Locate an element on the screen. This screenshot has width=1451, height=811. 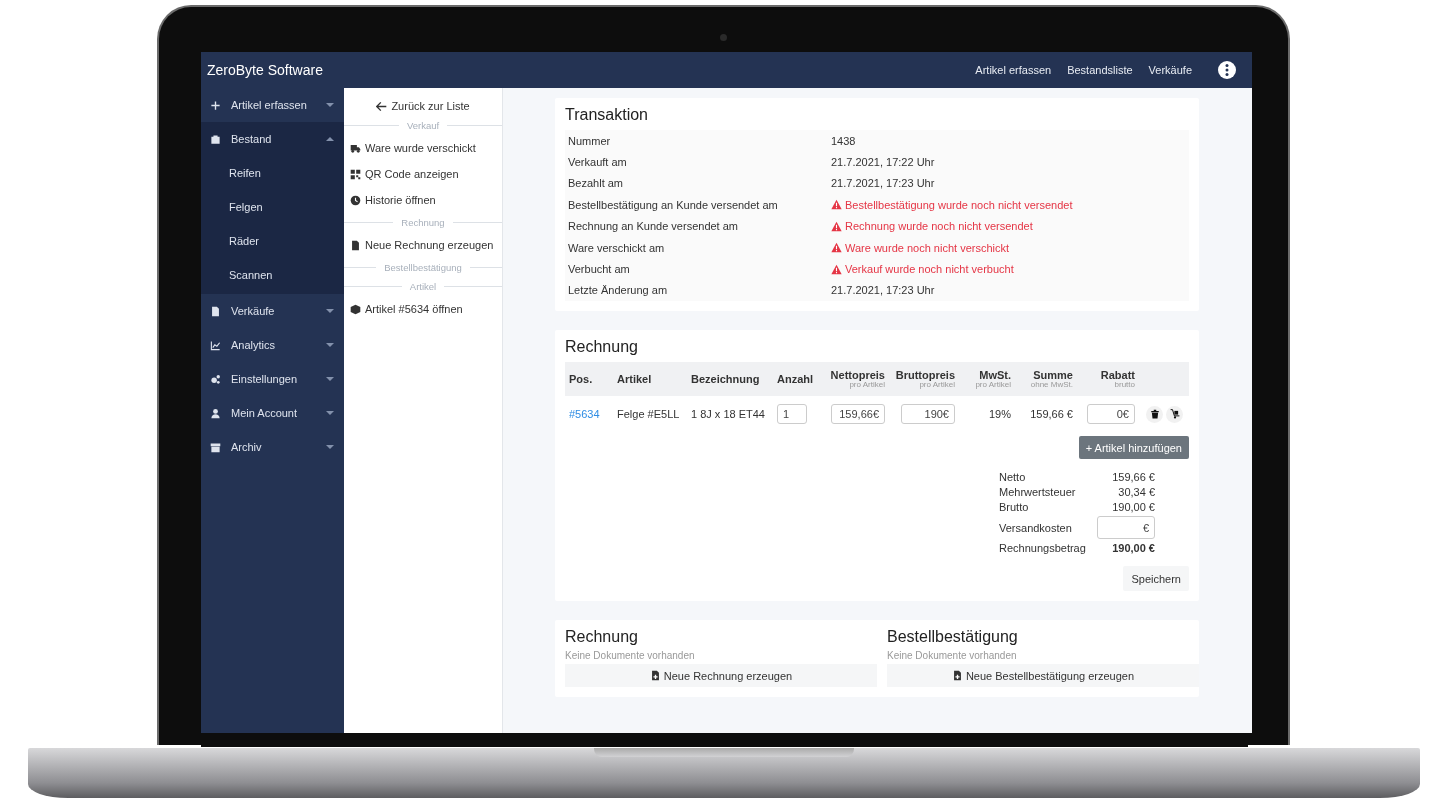
row-label: Verbucht am is located at coordinates (599, 269).